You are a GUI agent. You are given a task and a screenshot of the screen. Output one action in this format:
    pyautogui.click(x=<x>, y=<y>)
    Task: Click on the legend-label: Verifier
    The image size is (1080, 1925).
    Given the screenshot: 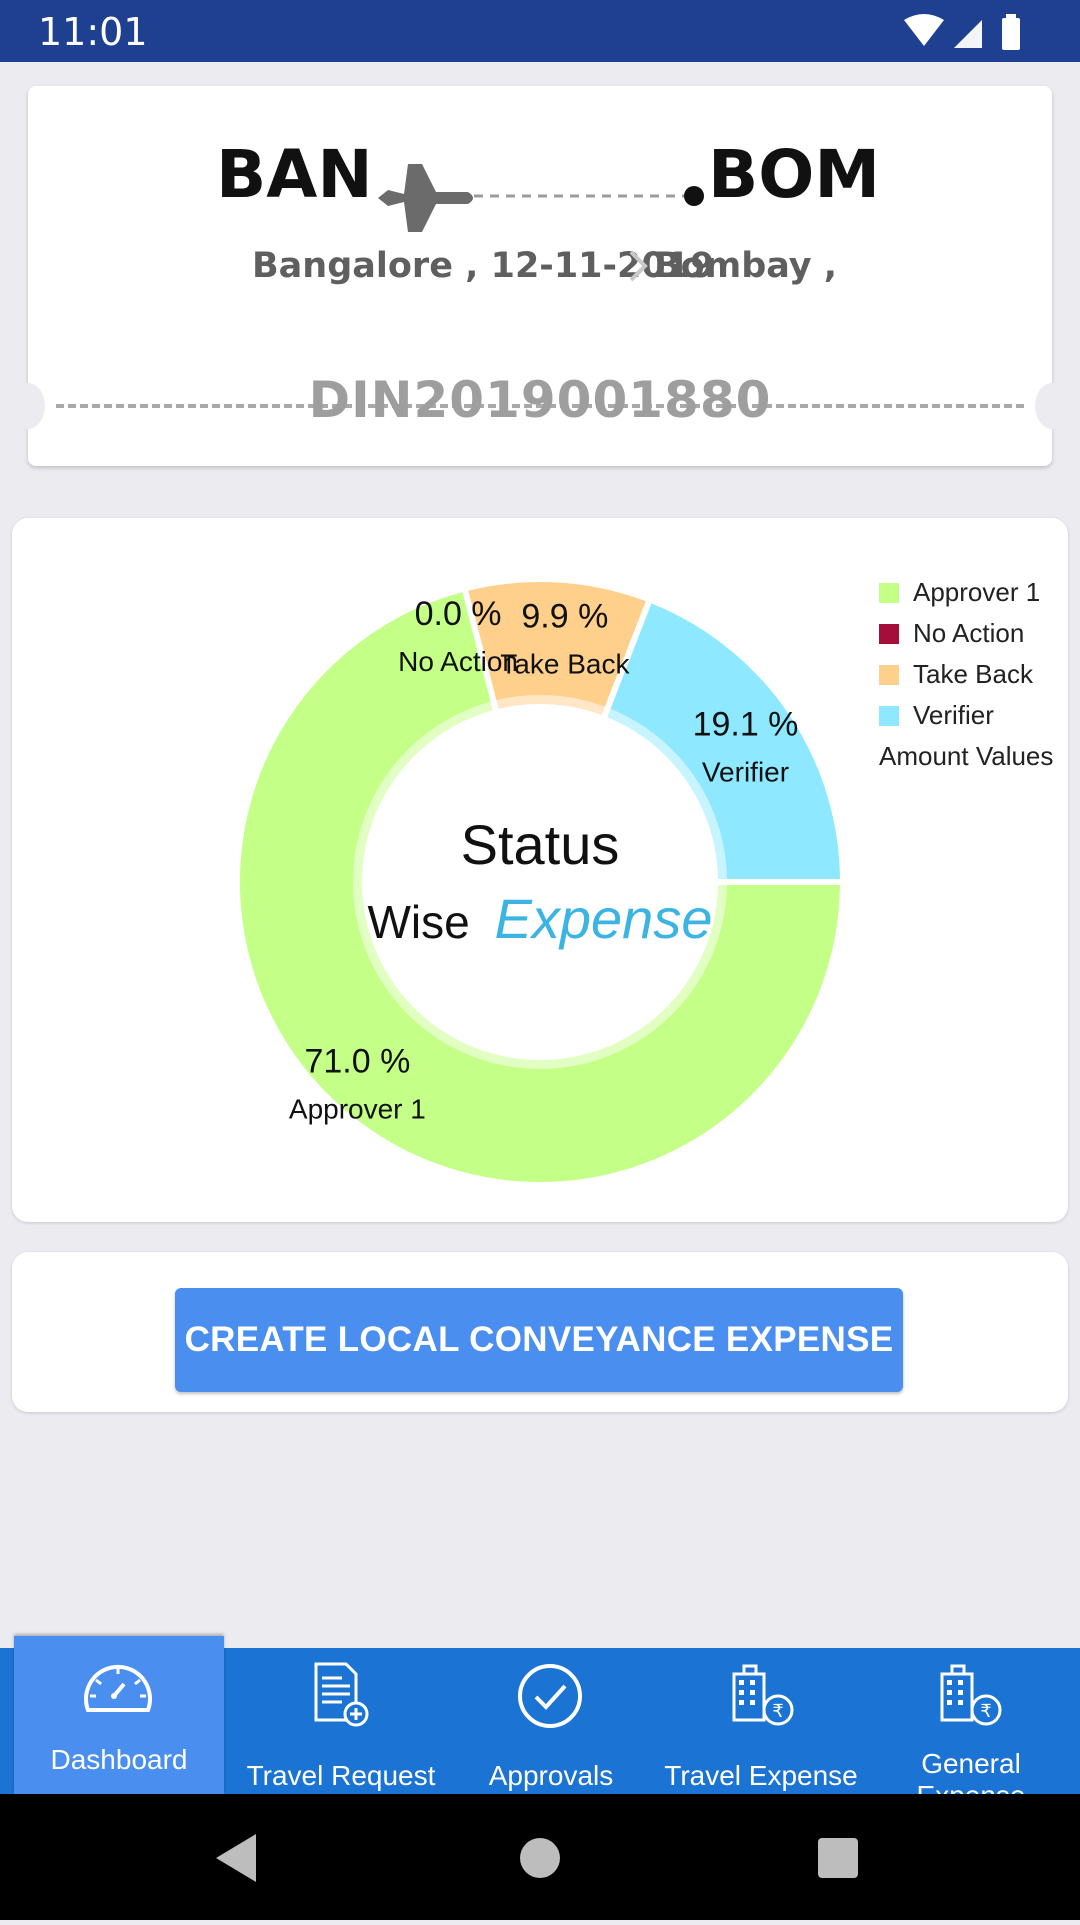 What is the action you would take?
    pyautogui.click(x=953, y=715)
    